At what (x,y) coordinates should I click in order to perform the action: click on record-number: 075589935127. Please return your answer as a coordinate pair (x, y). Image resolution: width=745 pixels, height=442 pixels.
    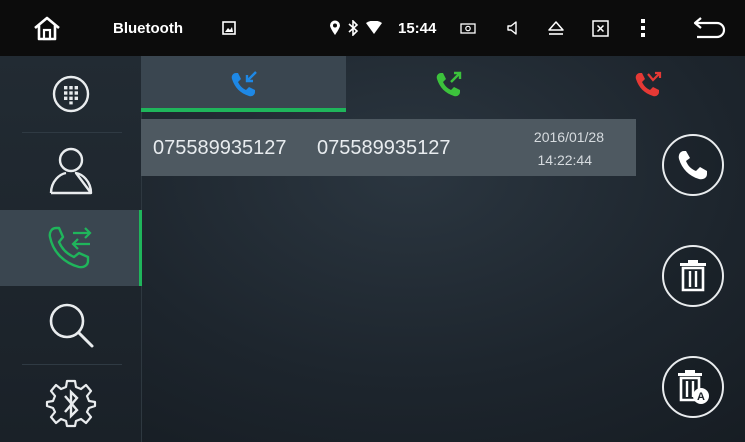
    Looking at the image, I should click on (384, 148).